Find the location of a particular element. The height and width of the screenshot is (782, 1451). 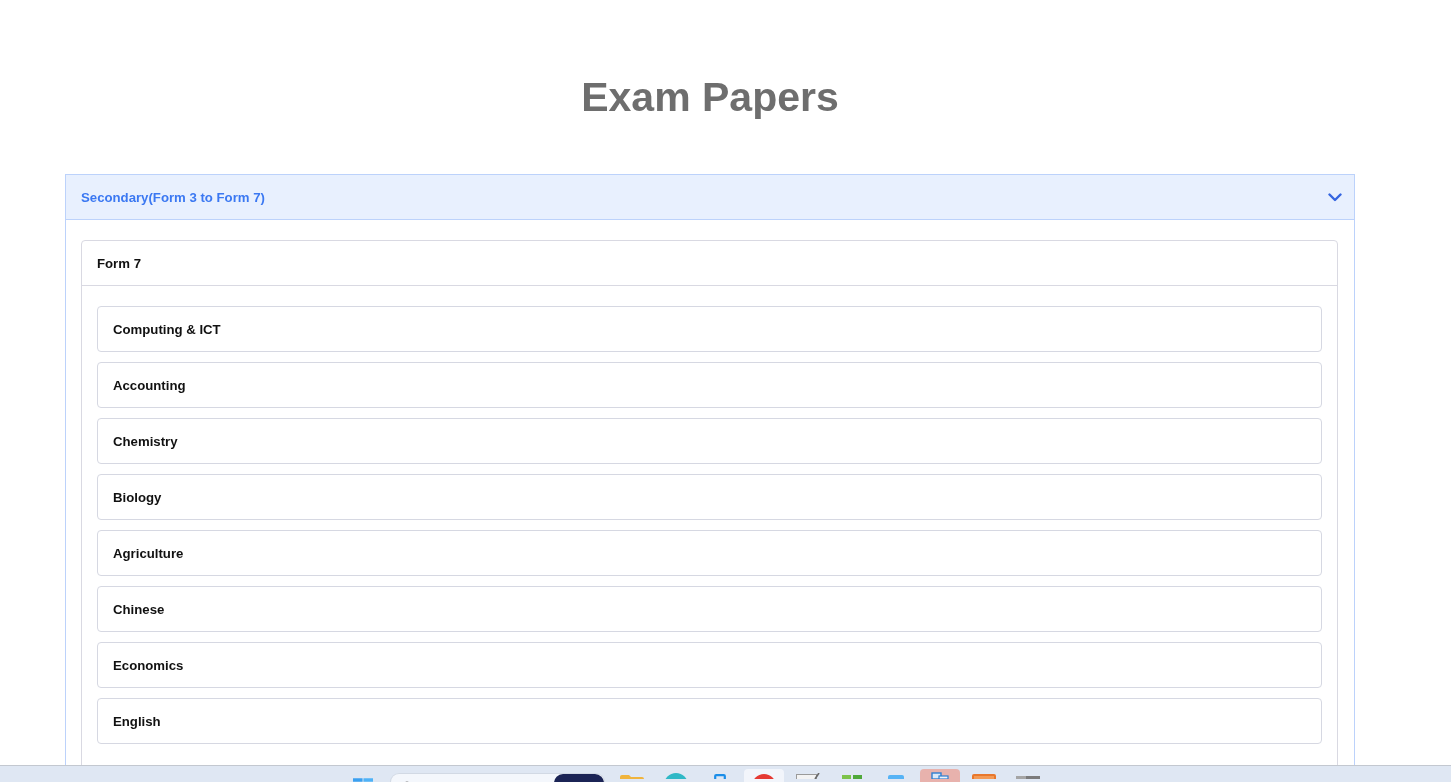

tablet-icon is located at coordinates (896, 777).